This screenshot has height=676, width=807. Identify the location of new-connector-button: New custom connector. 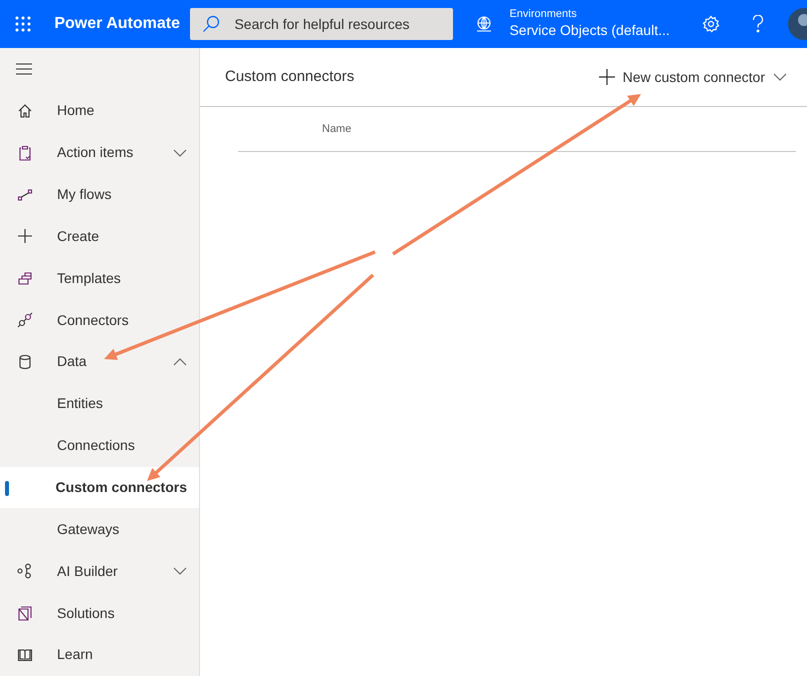
(692, 77).